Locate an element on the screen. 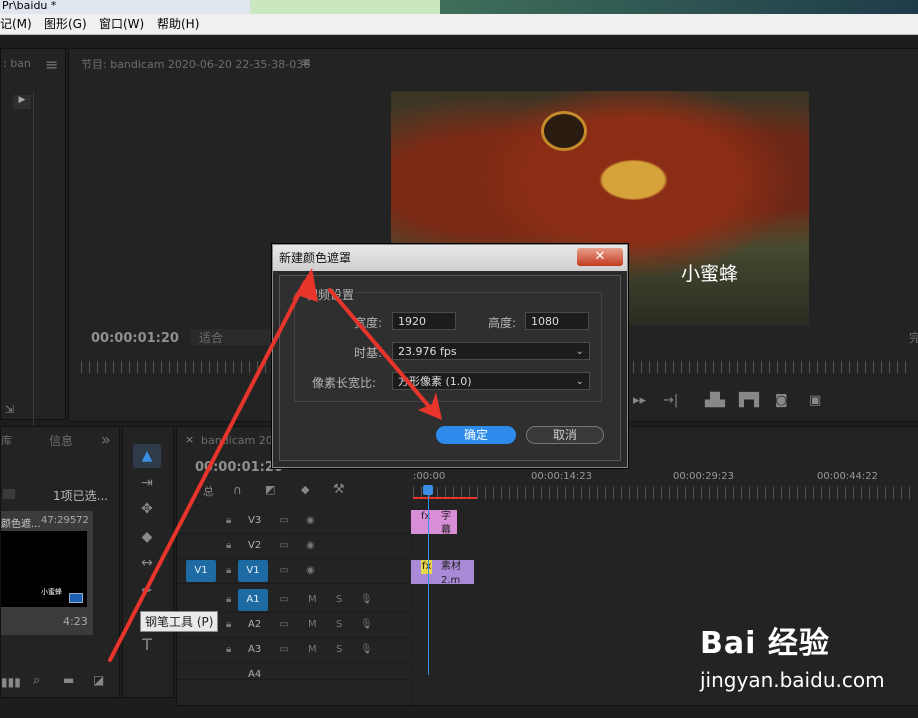 This screenshot has width=918, height=718. annotation-arrow-down is located at coordinates (381, 350).